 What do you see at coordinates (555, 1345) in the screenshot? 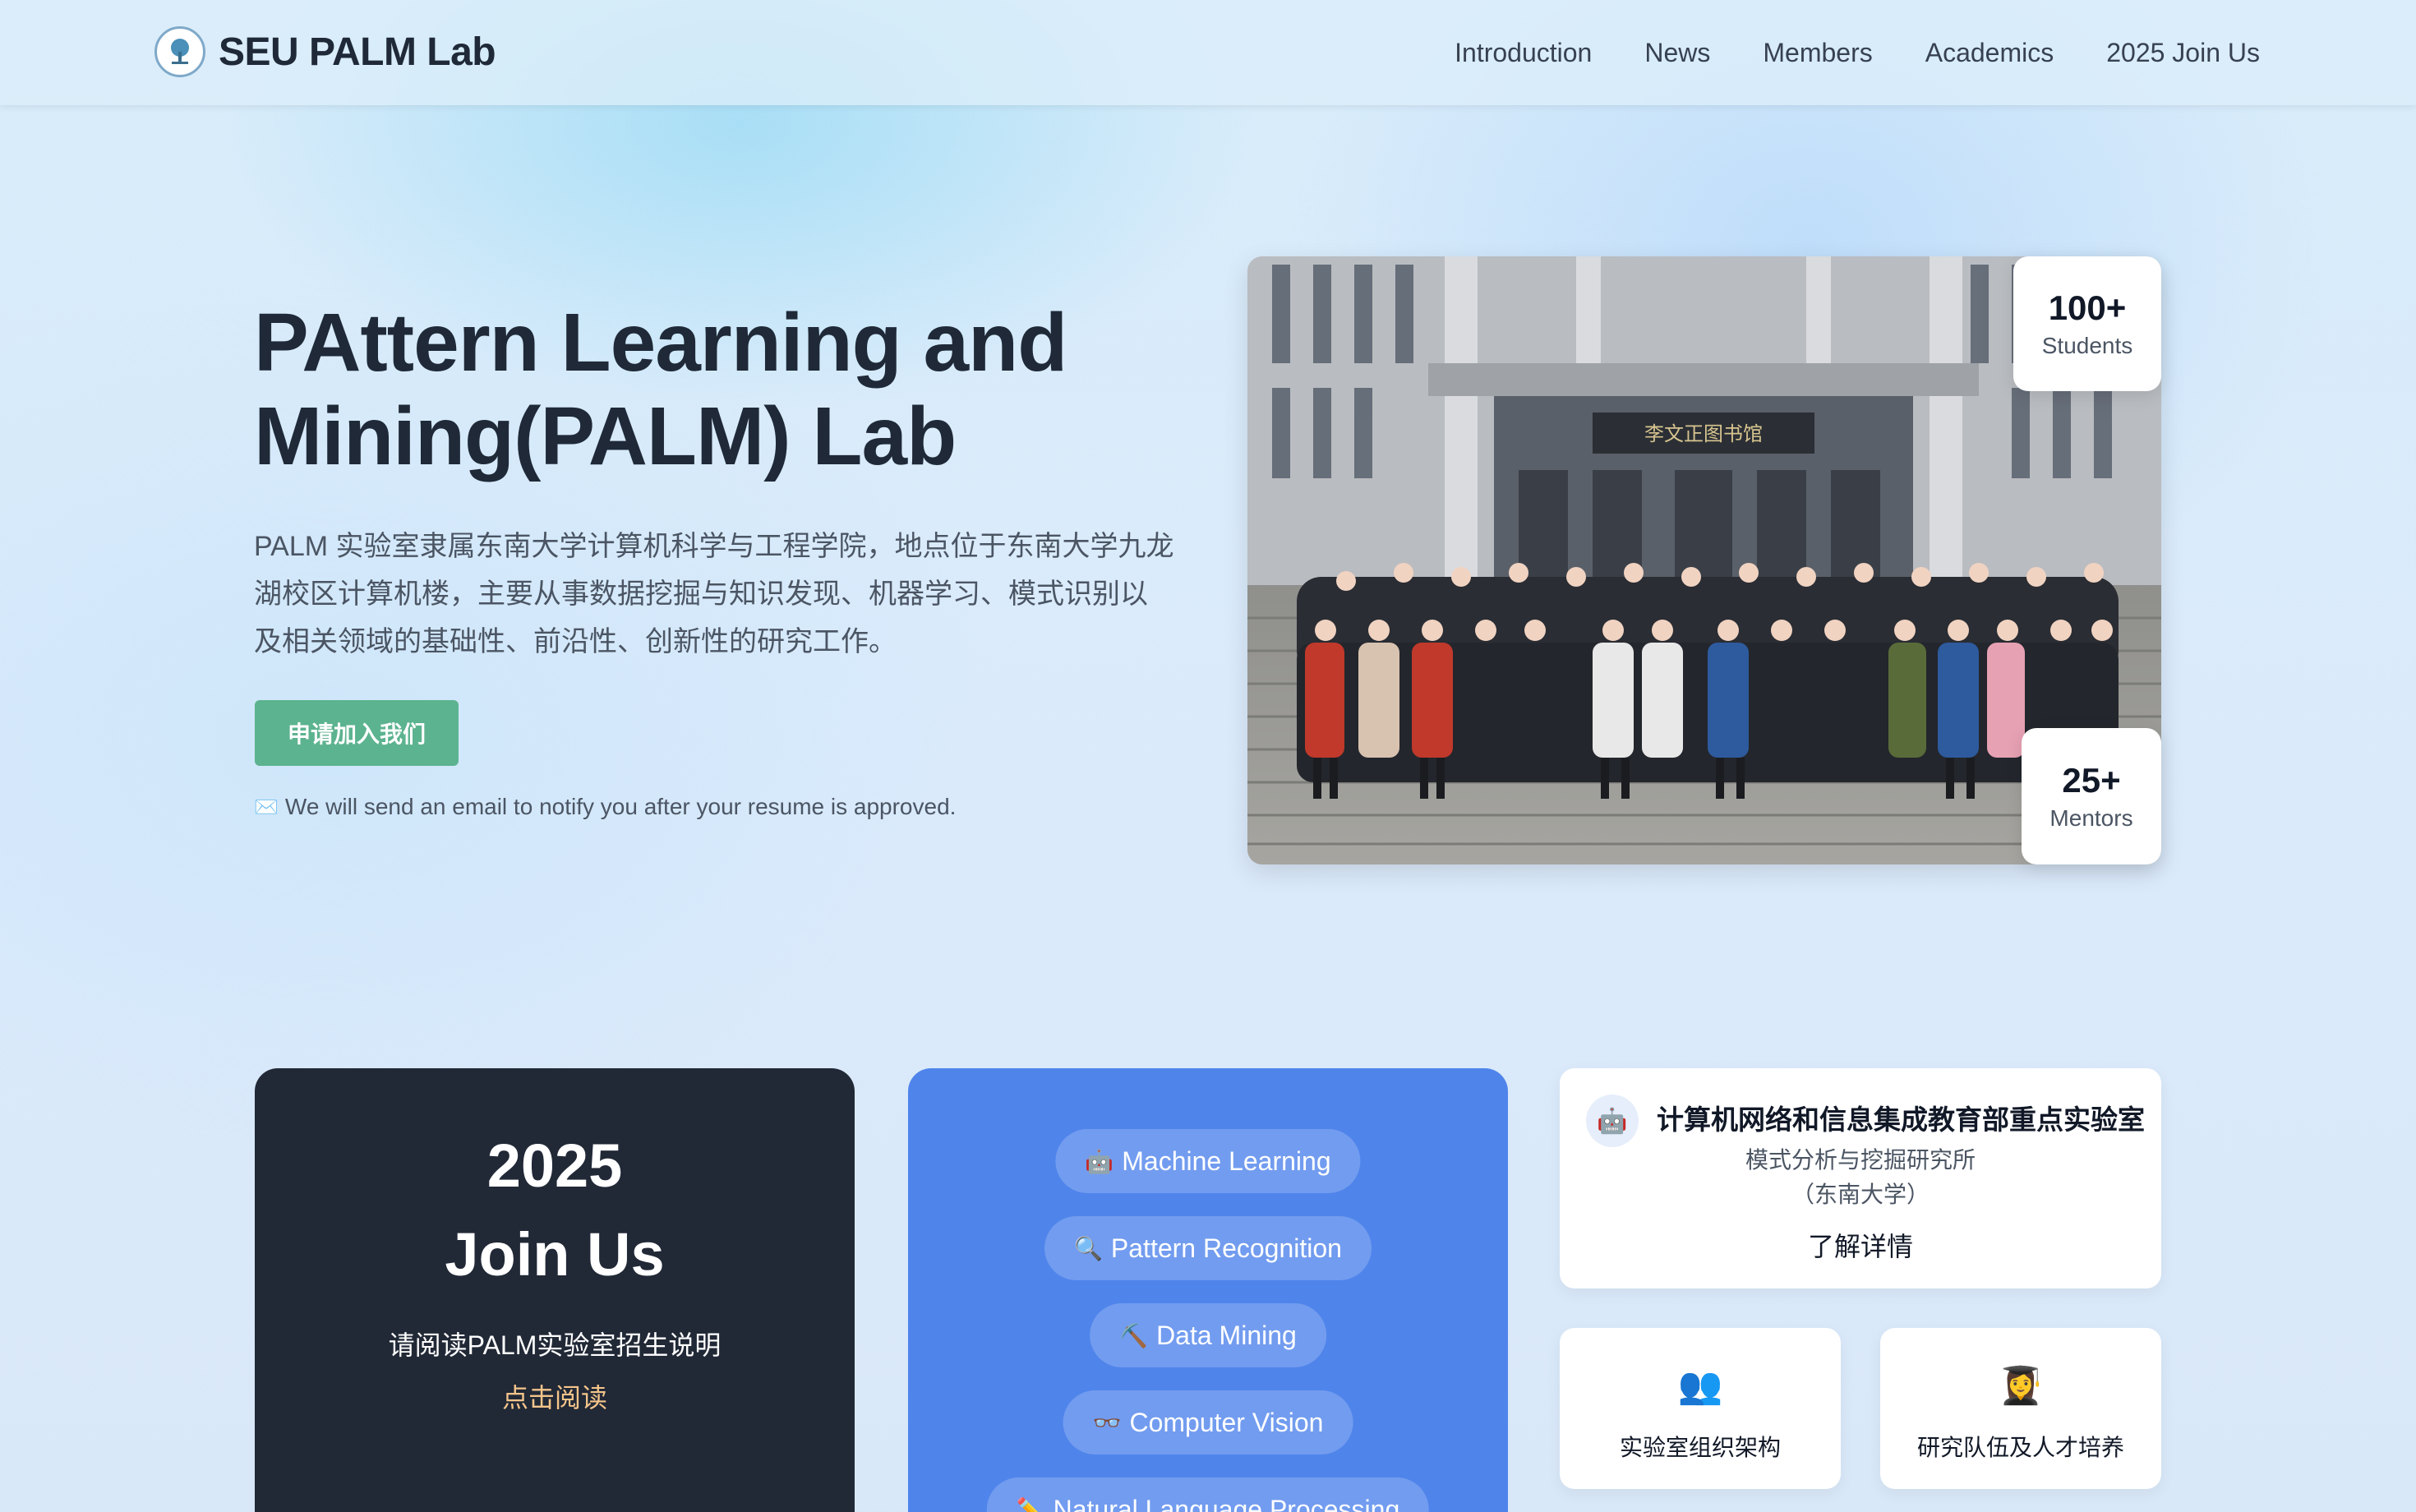
I see `admission-guide-text: 请阅读PALM实验室招生说明` at bounding box center [555, 1345].